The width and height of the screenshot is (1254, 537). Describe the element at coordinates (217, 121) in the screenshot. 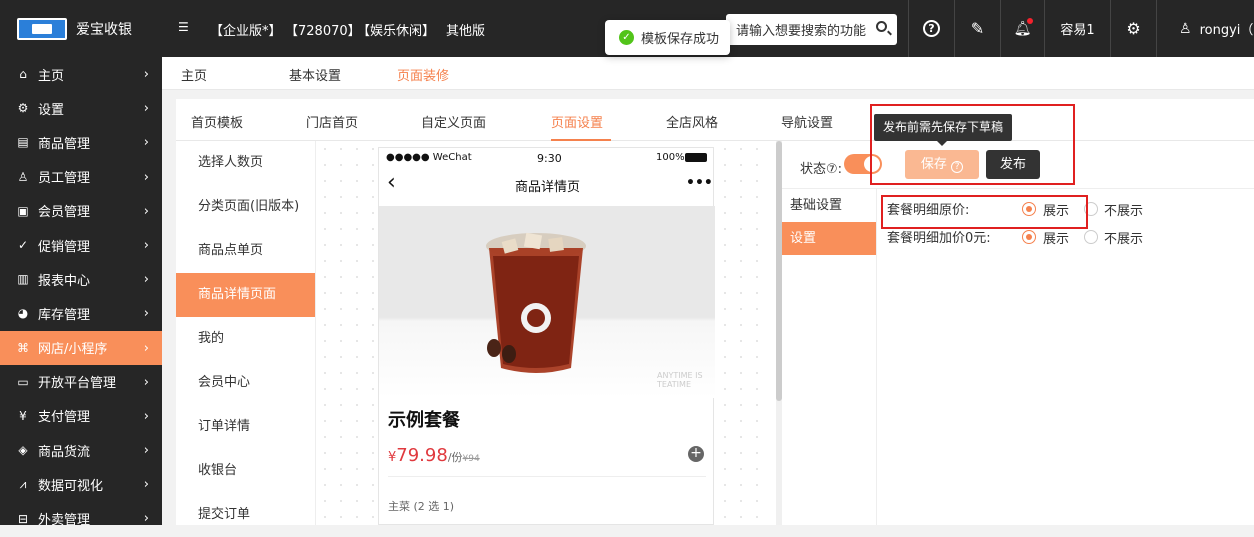

I see `tab-home-template: 首页模板` at that location.